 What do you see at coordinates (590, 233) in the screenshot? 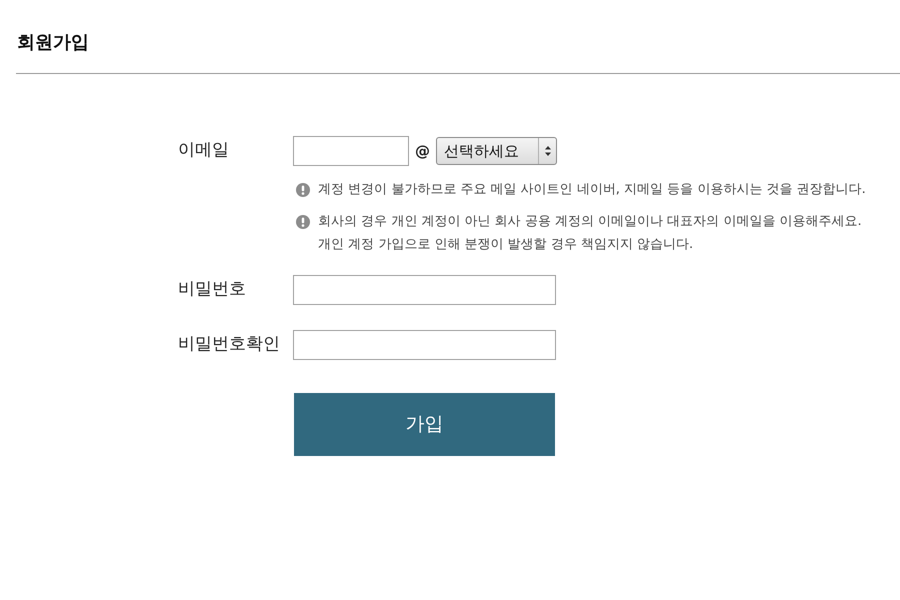
I see `notice-text: 회사의 경우 개인 계정이 아닌 회사 공용 계정의 이메일이나 대표자의 이메일을 이용해주세요. 개인 계정 가입으로 인해 분쟁이 발생할 경우 책임지지 않습니다.` at bounding box center [590, 233].